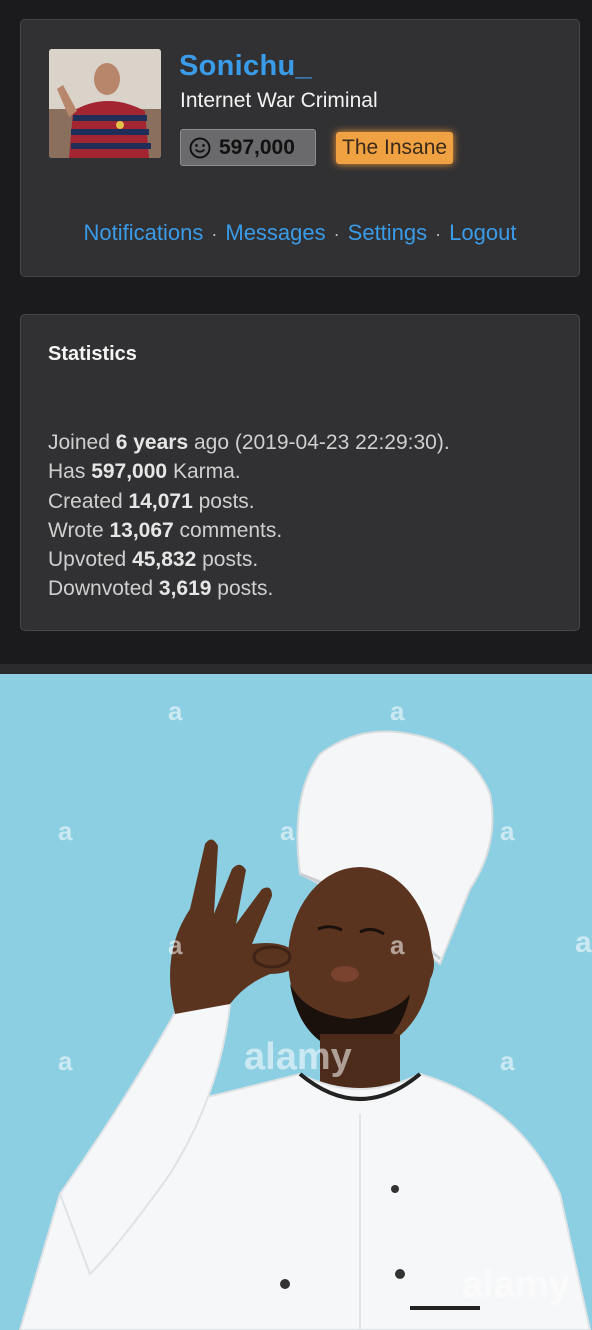 This screenshot has height=1330, width=592. Describe the element at coordinates (144, 232) in the screenshot. I see `notifications-link: Notifications` at that location.